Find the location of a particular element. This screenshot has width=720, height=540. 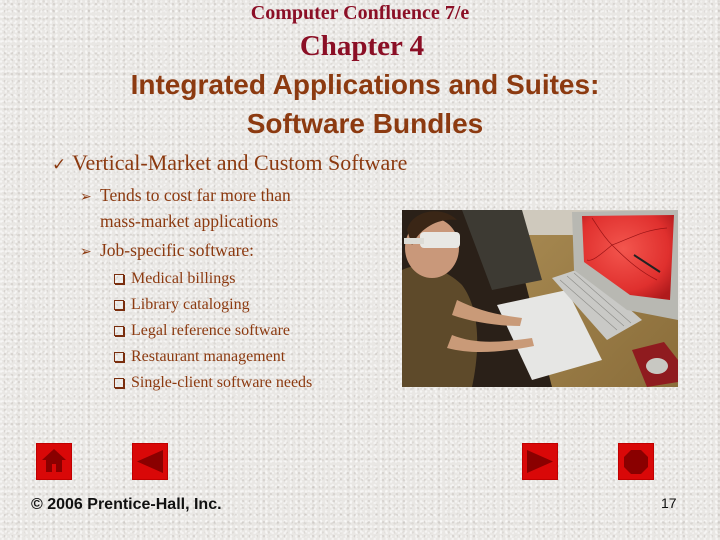

page-number: 17 is located at coordinates (669, 503).